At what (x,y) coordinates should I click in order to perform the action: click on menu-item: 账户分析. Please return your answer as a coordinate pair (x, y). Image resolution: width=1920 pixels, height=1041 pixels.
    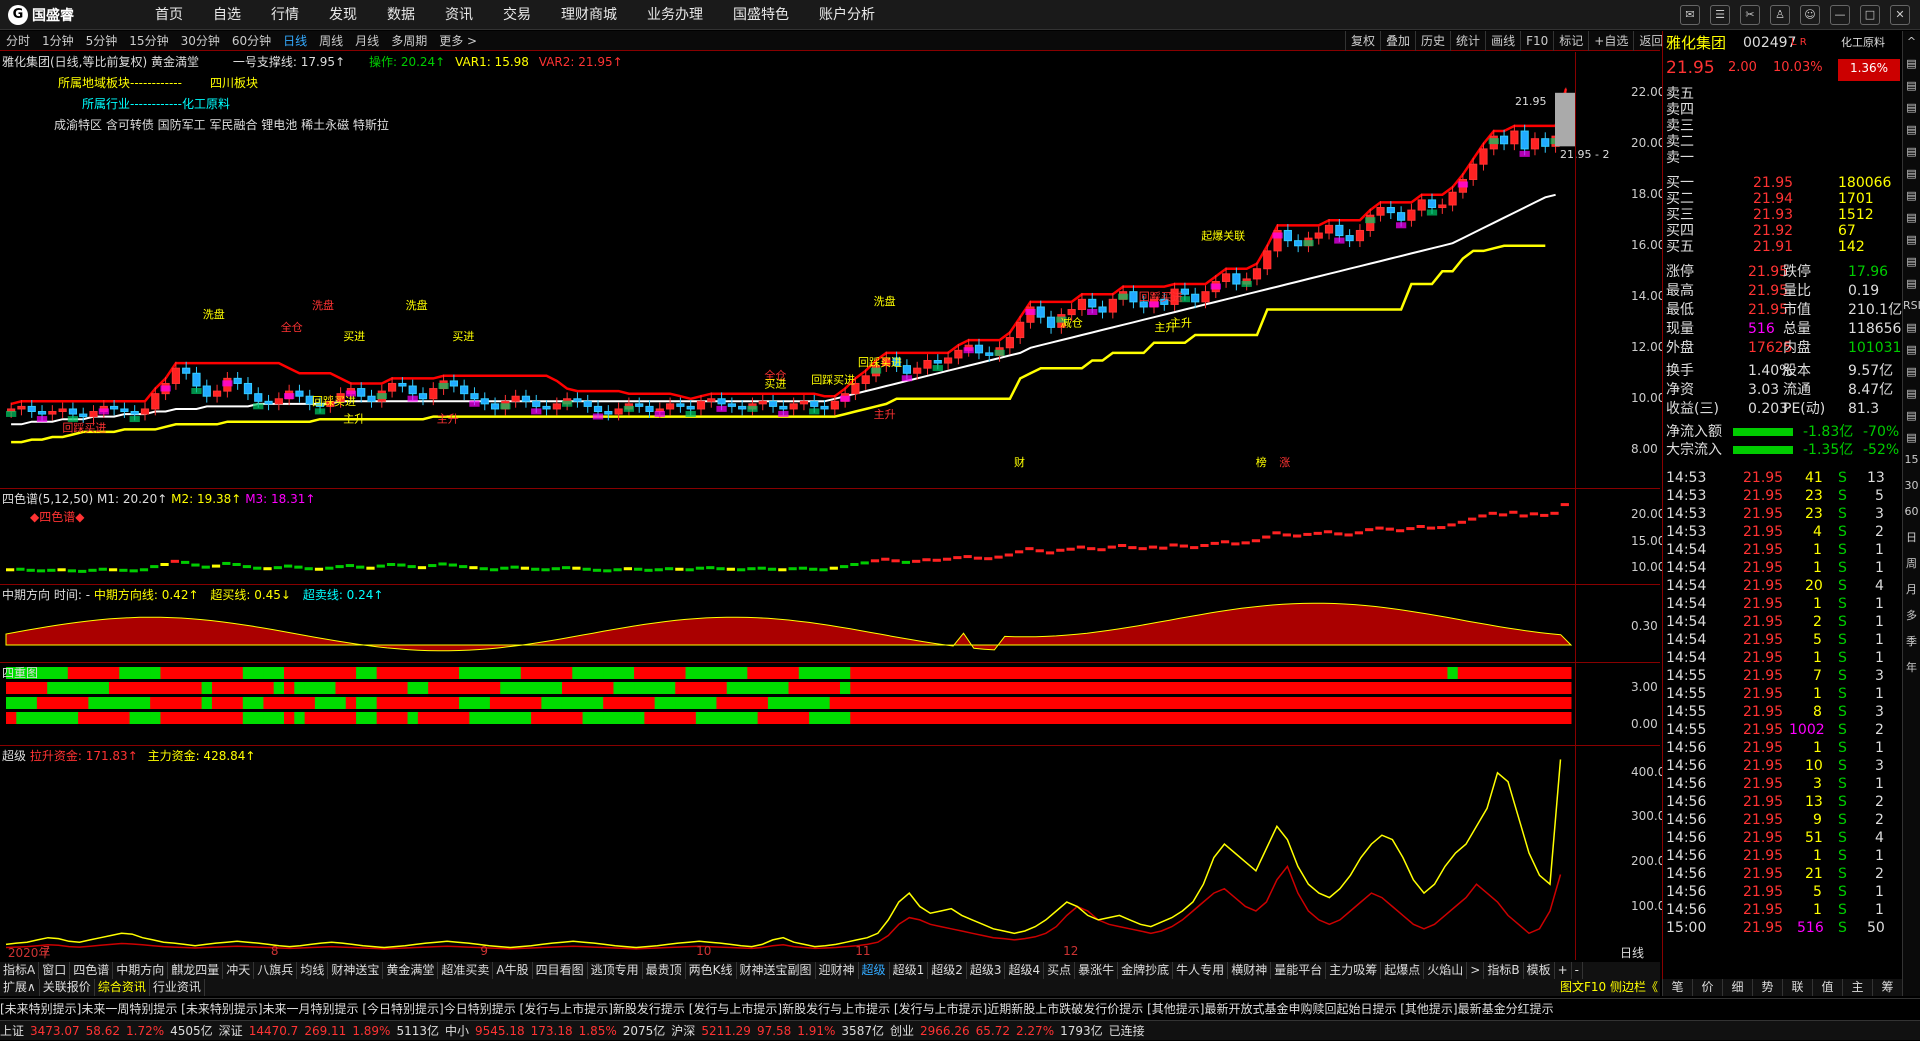
    Looking at the image, I should click on (847, 15).